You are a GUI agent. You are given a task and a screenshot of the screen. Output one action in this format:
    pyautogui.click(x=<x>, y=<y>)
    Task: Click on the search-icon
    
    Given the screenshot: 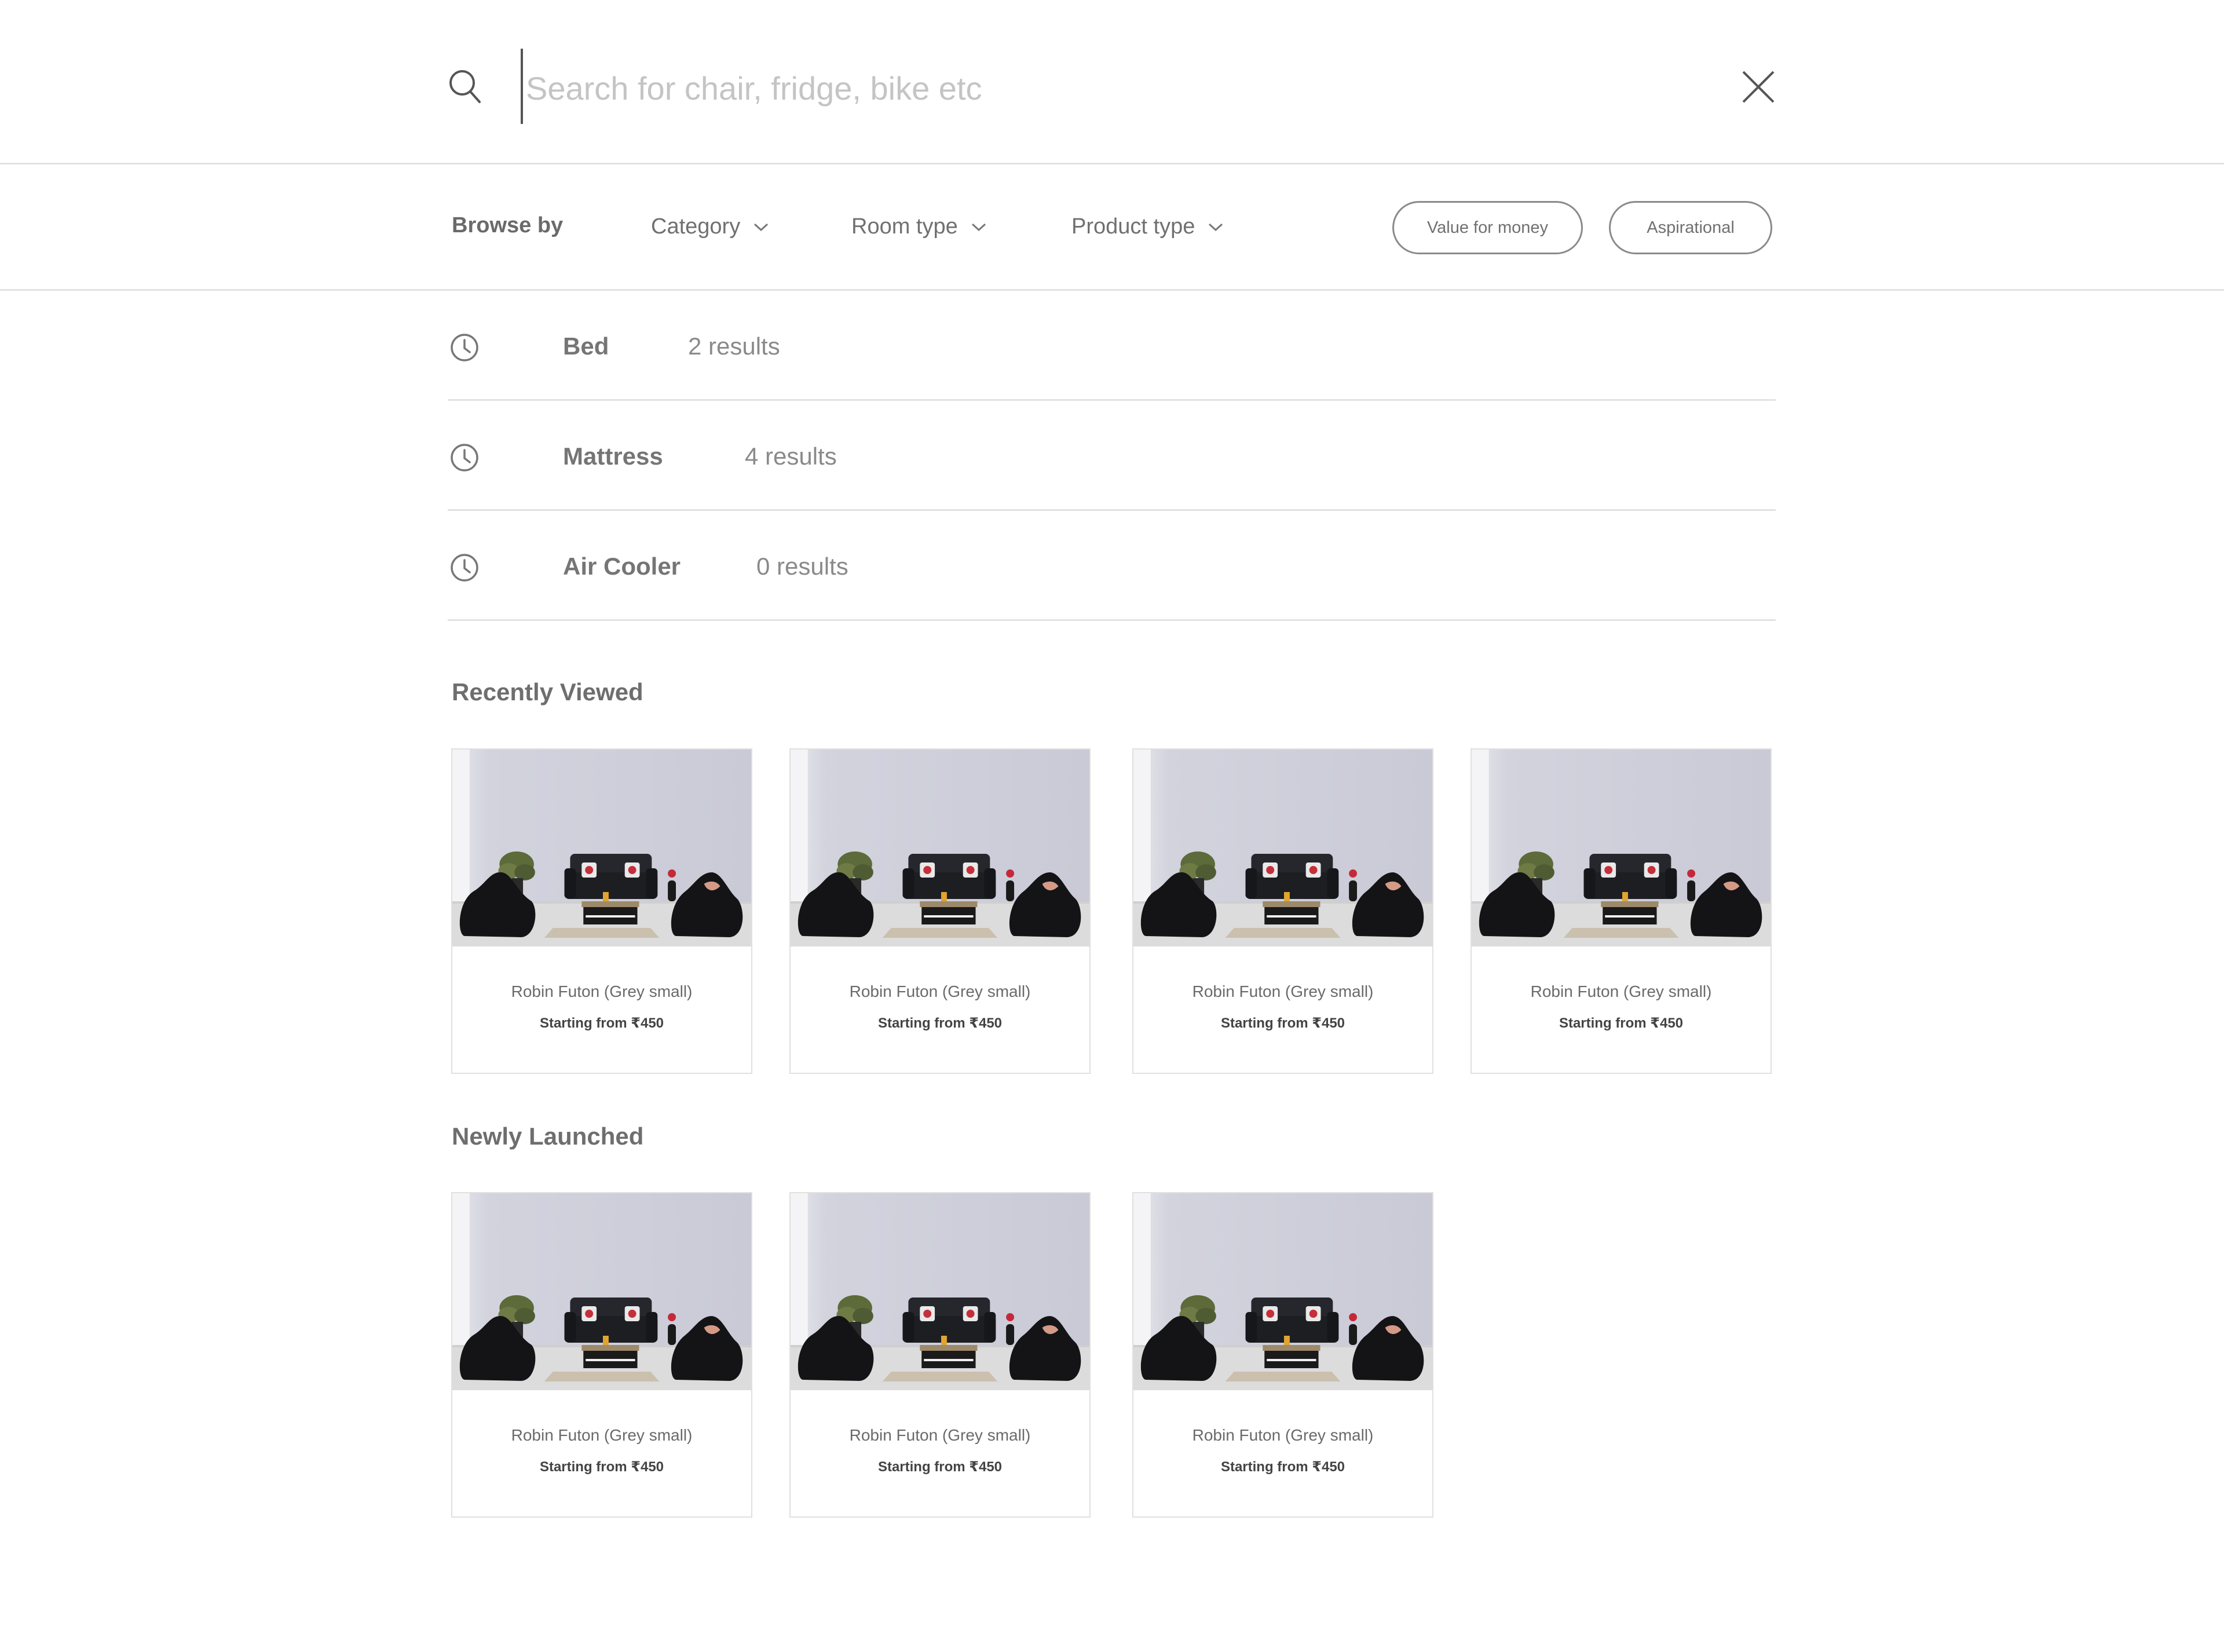 What is the action you would take?
    pyautogui.click(x=465, y=86)
    